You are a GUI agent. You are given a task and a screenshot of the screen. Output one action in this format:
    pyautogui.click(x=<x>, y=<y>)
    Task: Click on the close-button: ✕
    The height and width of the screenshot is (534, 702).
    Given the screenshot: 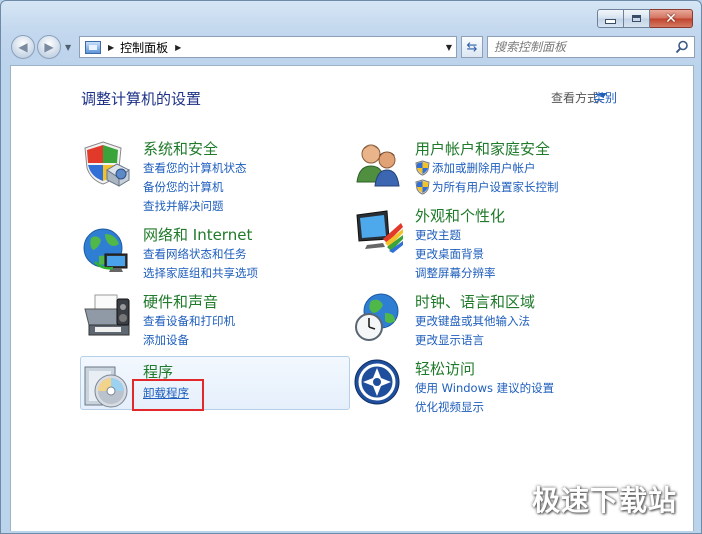 What is the action you would take?
    pyautogui.click(x=671, y=18)
    